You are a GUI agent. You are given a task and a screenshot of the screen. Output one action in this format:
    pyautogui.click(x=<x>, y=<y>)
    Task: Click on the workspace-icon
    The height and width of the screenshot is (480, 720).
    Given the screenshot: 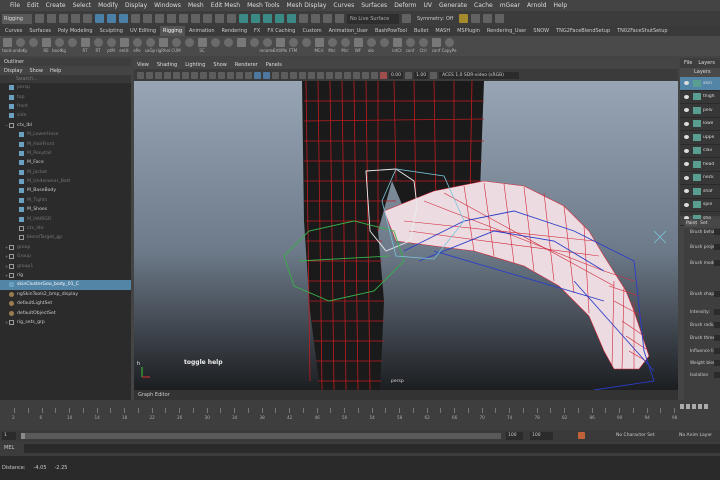 What is the action you would take?
    pyautogui.click(x=464, y=18)
    